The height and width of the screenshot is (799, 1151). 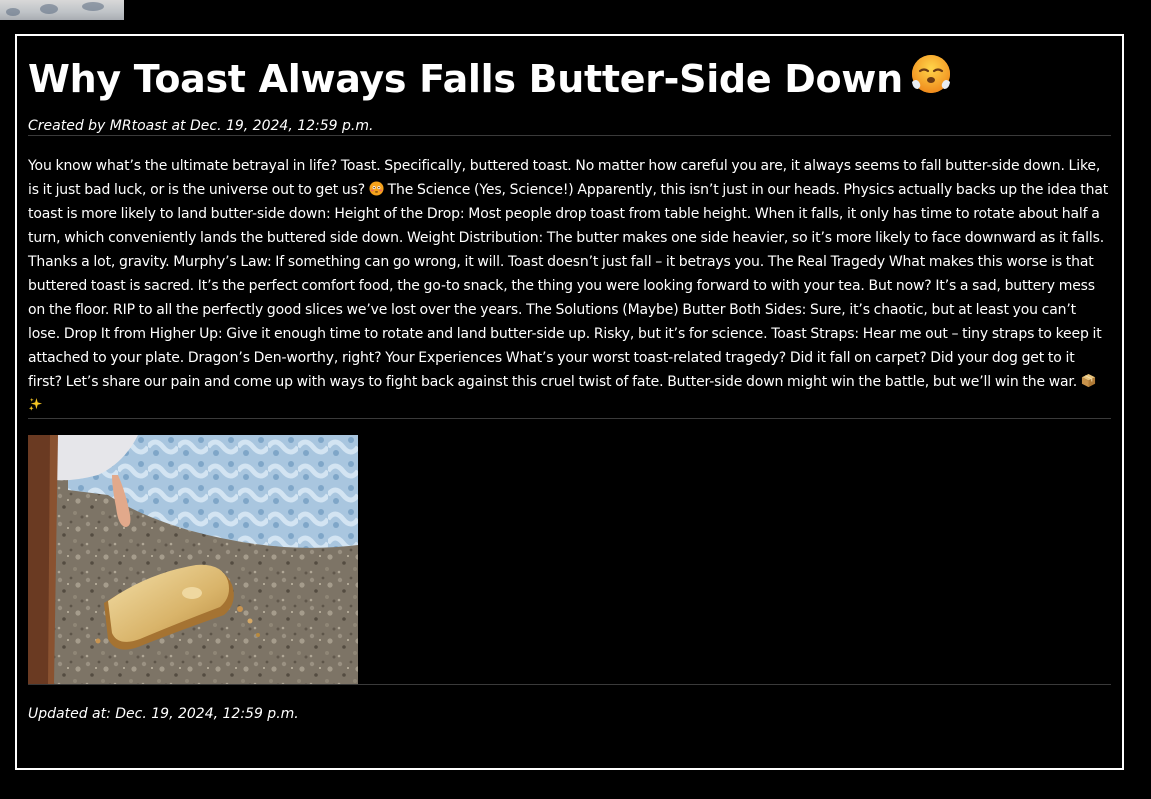 What do you see at coordinates (1088, 380) in the screenshot?
I see `package-emoji-icon` at bounding box center [1088, 380].